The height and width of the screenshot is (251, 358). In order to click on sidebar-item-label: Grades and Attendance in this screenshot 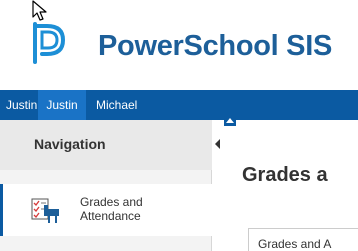, I will do `click(111, 209)`.